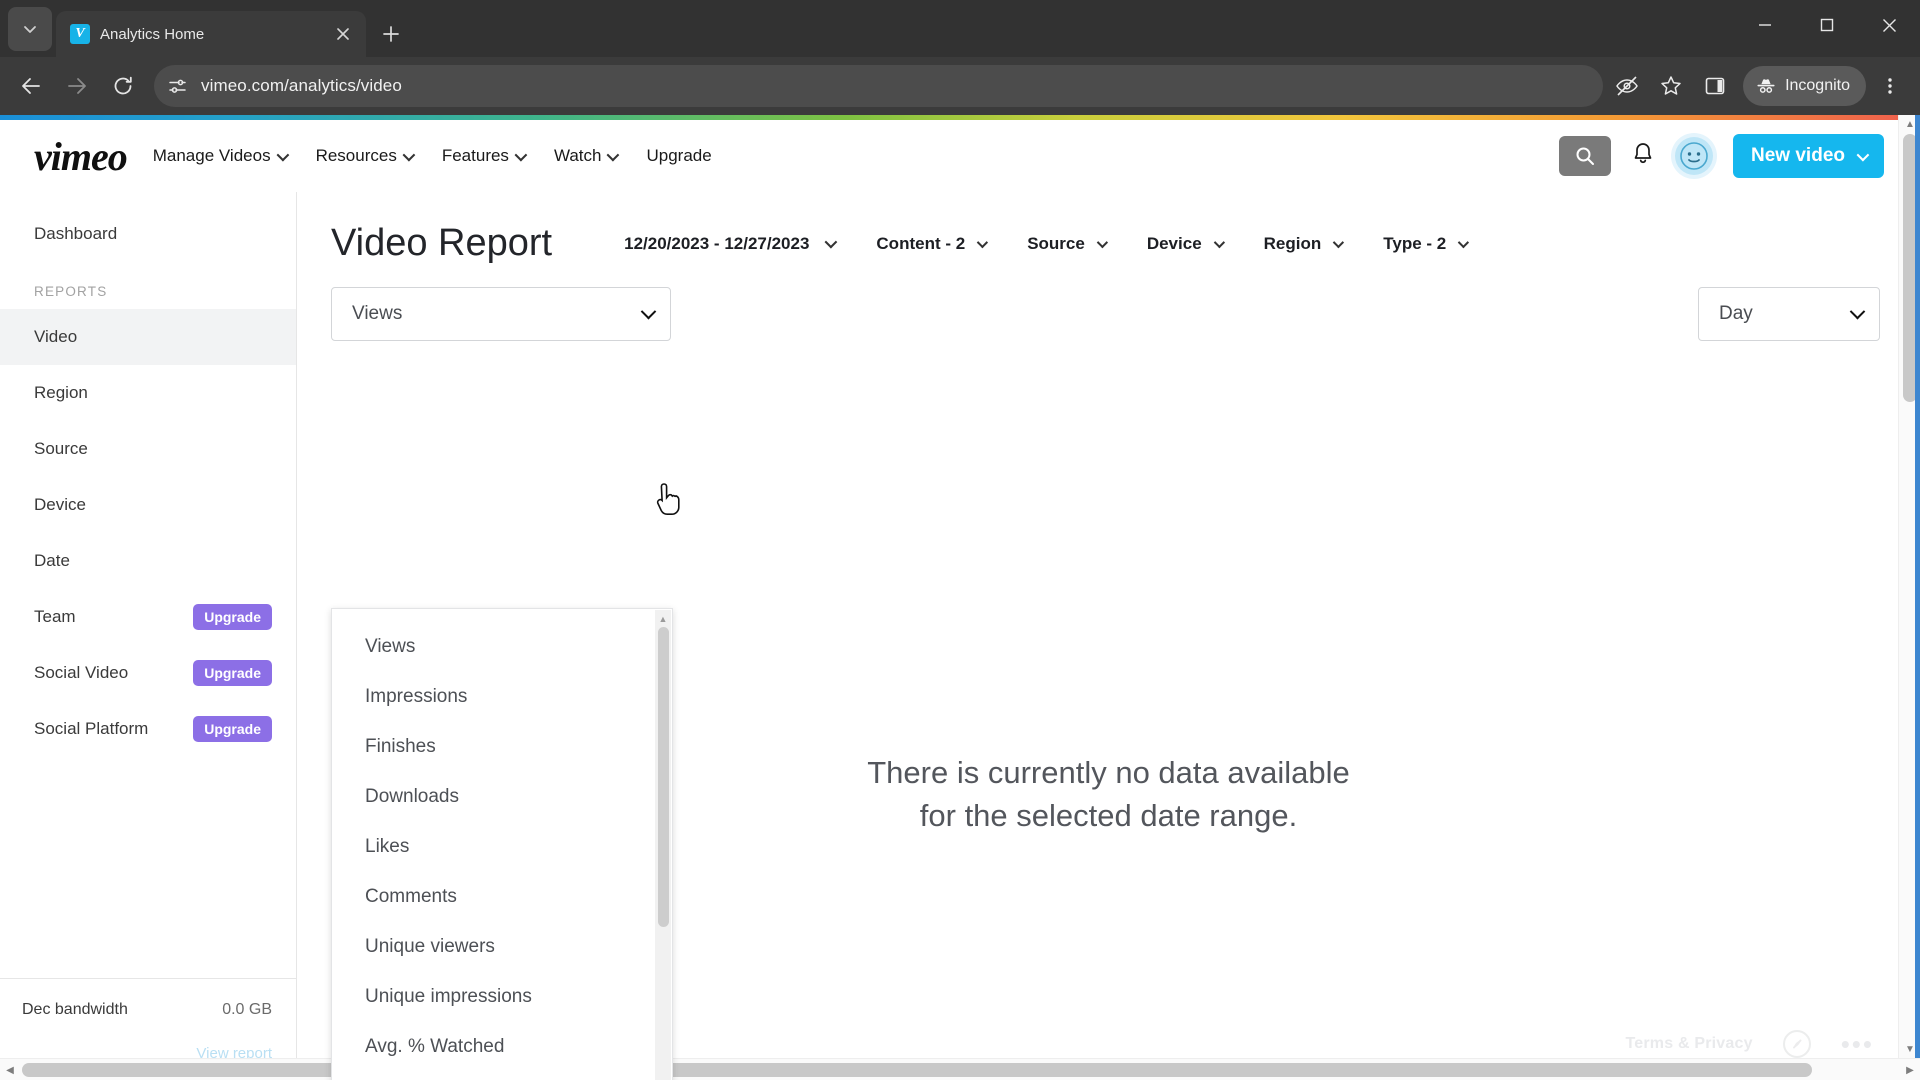 The height and width of the screenshot is (1080, 1920). I want to click on date-range-picker: 12/20/2023 - 12/27/2023, so click(731, 243).